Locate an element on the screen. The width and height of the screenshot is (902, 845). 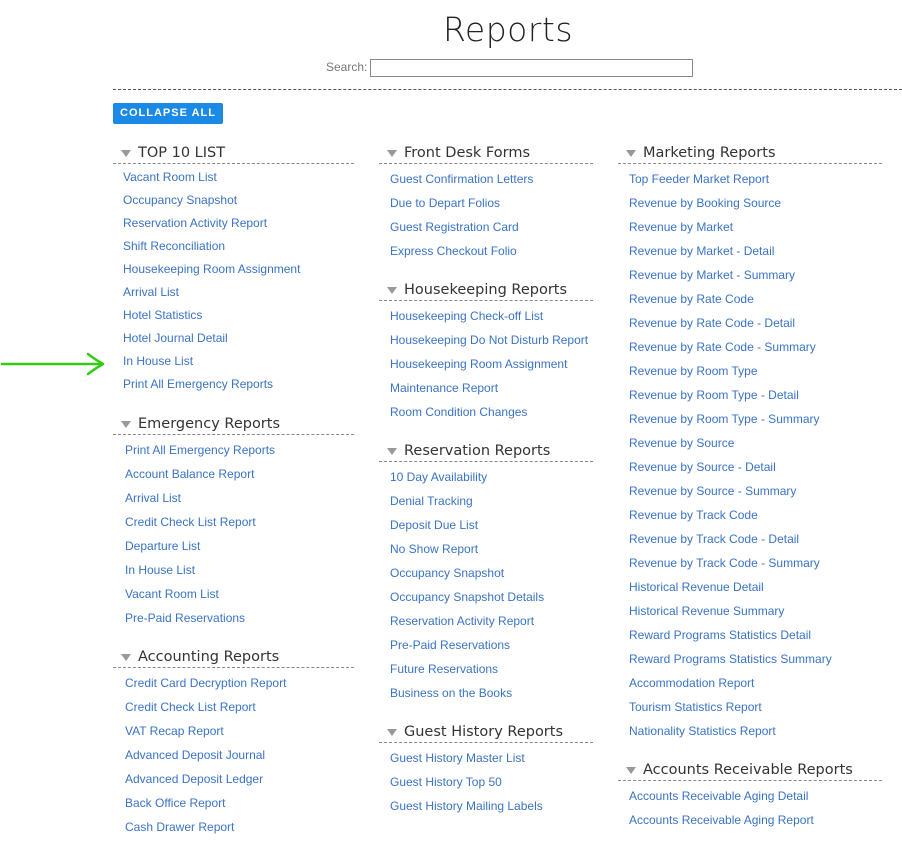
report-link: Revenue by Market - Detail is located at coordinates (730, 257).